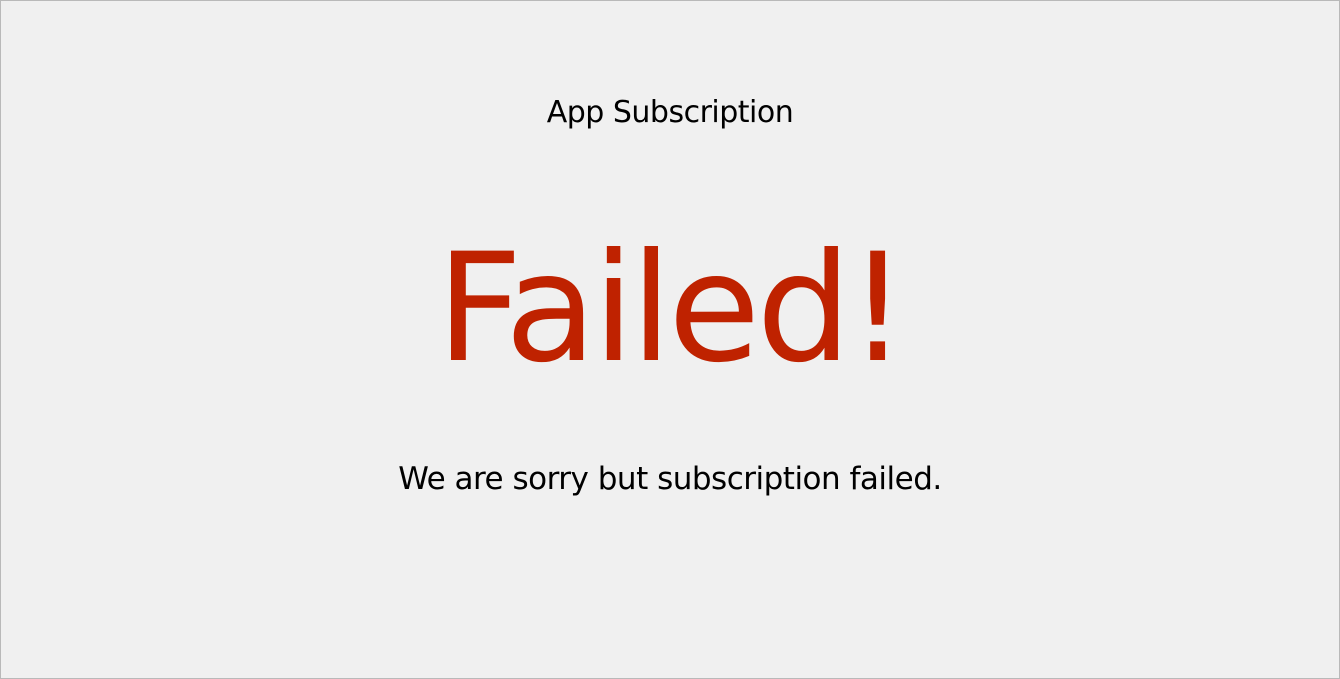  What do you see at coordinates (671, 309) in the screenshot?
I see `failure-heading: Failed!` at bounding box center [671, 309].